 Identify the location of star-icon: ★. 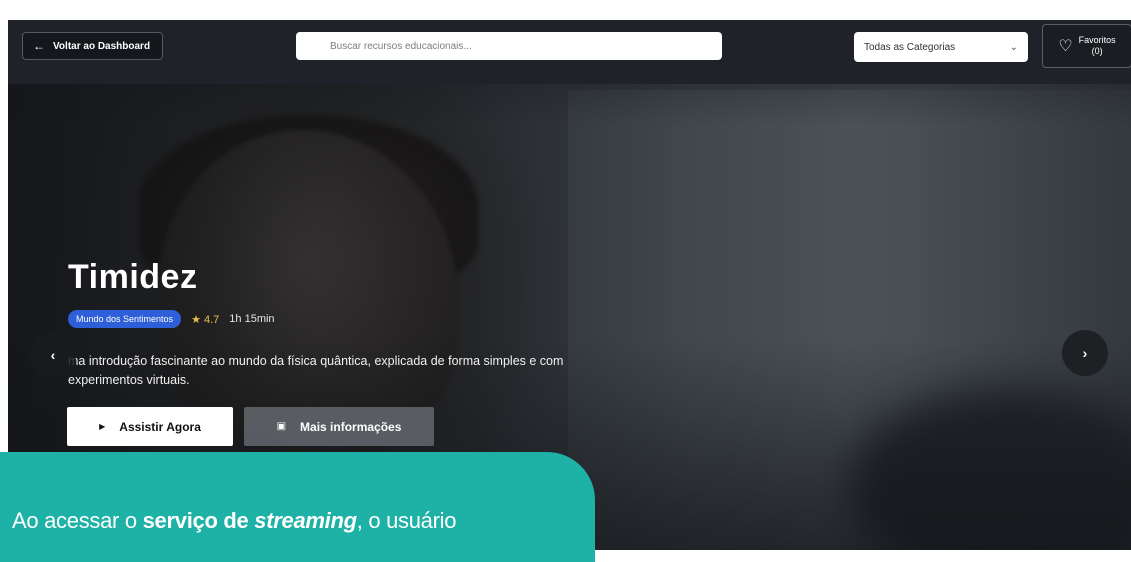
(196, 319).